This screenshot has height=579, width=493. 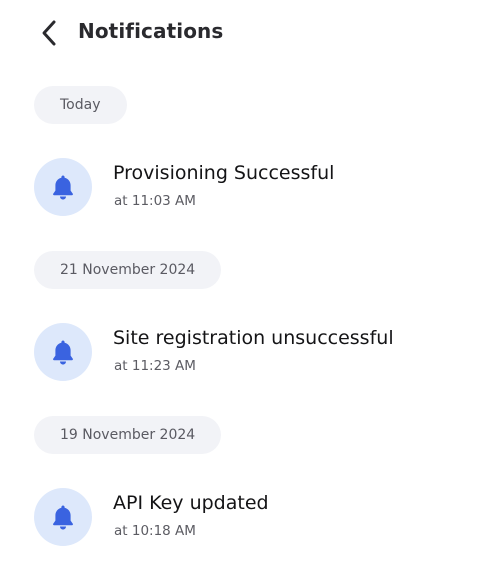 I want to click on back-button, so click(x=49, y=33).